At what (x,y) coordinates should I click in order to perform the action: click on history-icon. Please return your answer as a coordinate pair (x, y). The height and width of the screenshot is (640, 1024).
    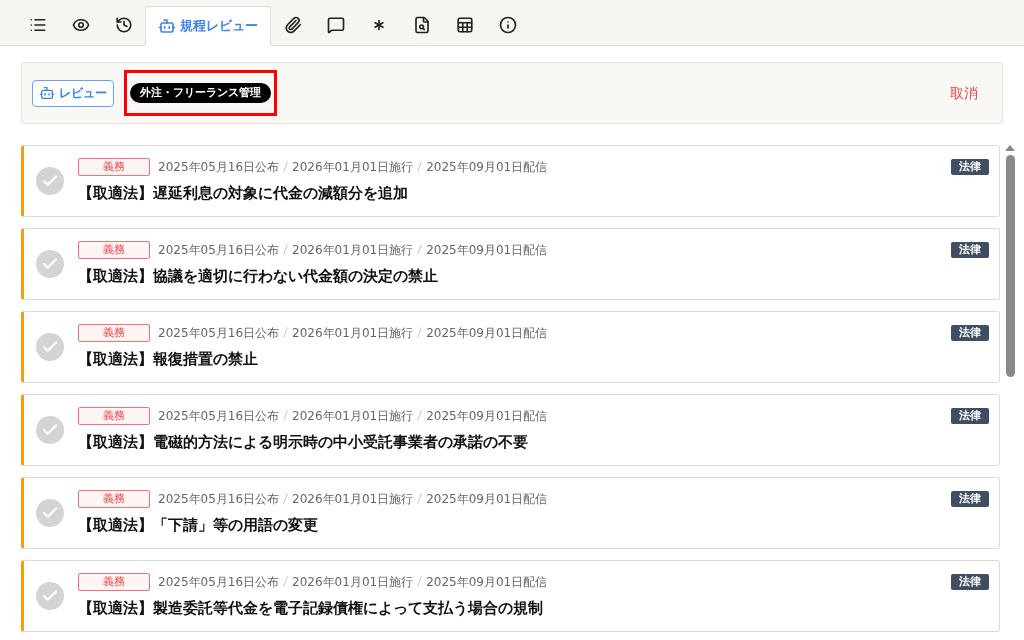
    Looking at the image, I should click on (123, 25).